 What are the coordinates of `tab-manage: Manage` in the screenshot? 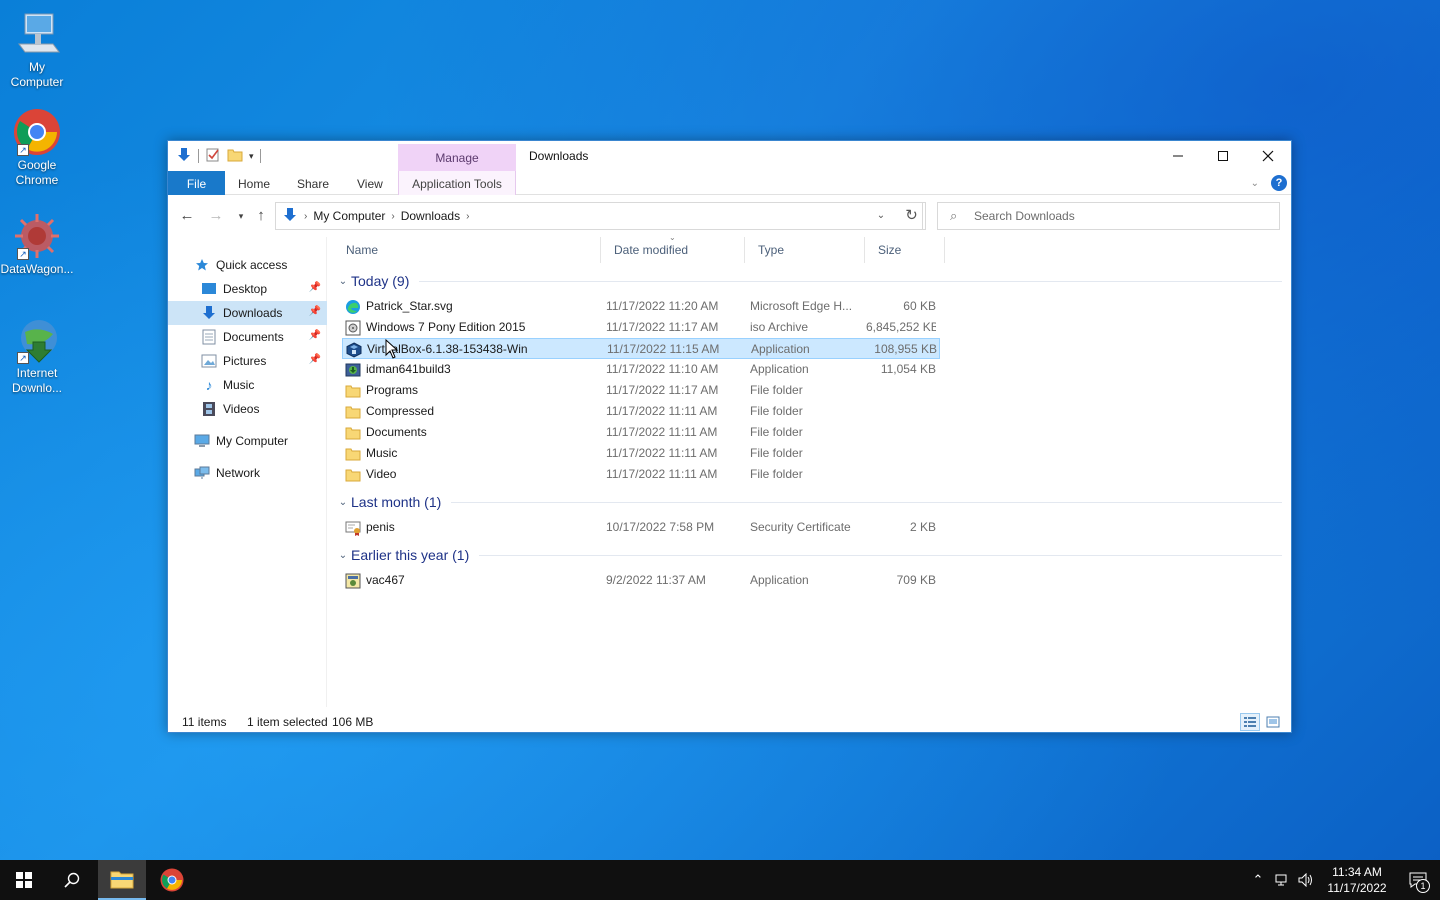 It's located at (457, 157).